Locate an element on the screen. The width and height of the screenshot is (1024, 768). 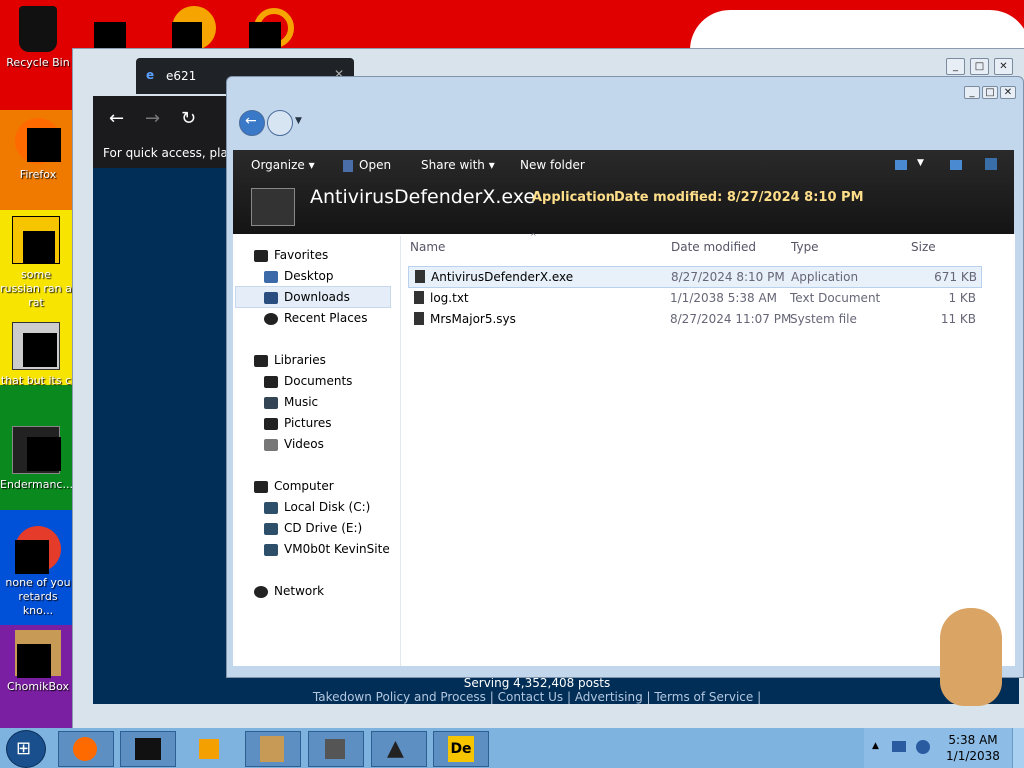
view-chevron-icon: ▼ is located at coordinates (920, 163).